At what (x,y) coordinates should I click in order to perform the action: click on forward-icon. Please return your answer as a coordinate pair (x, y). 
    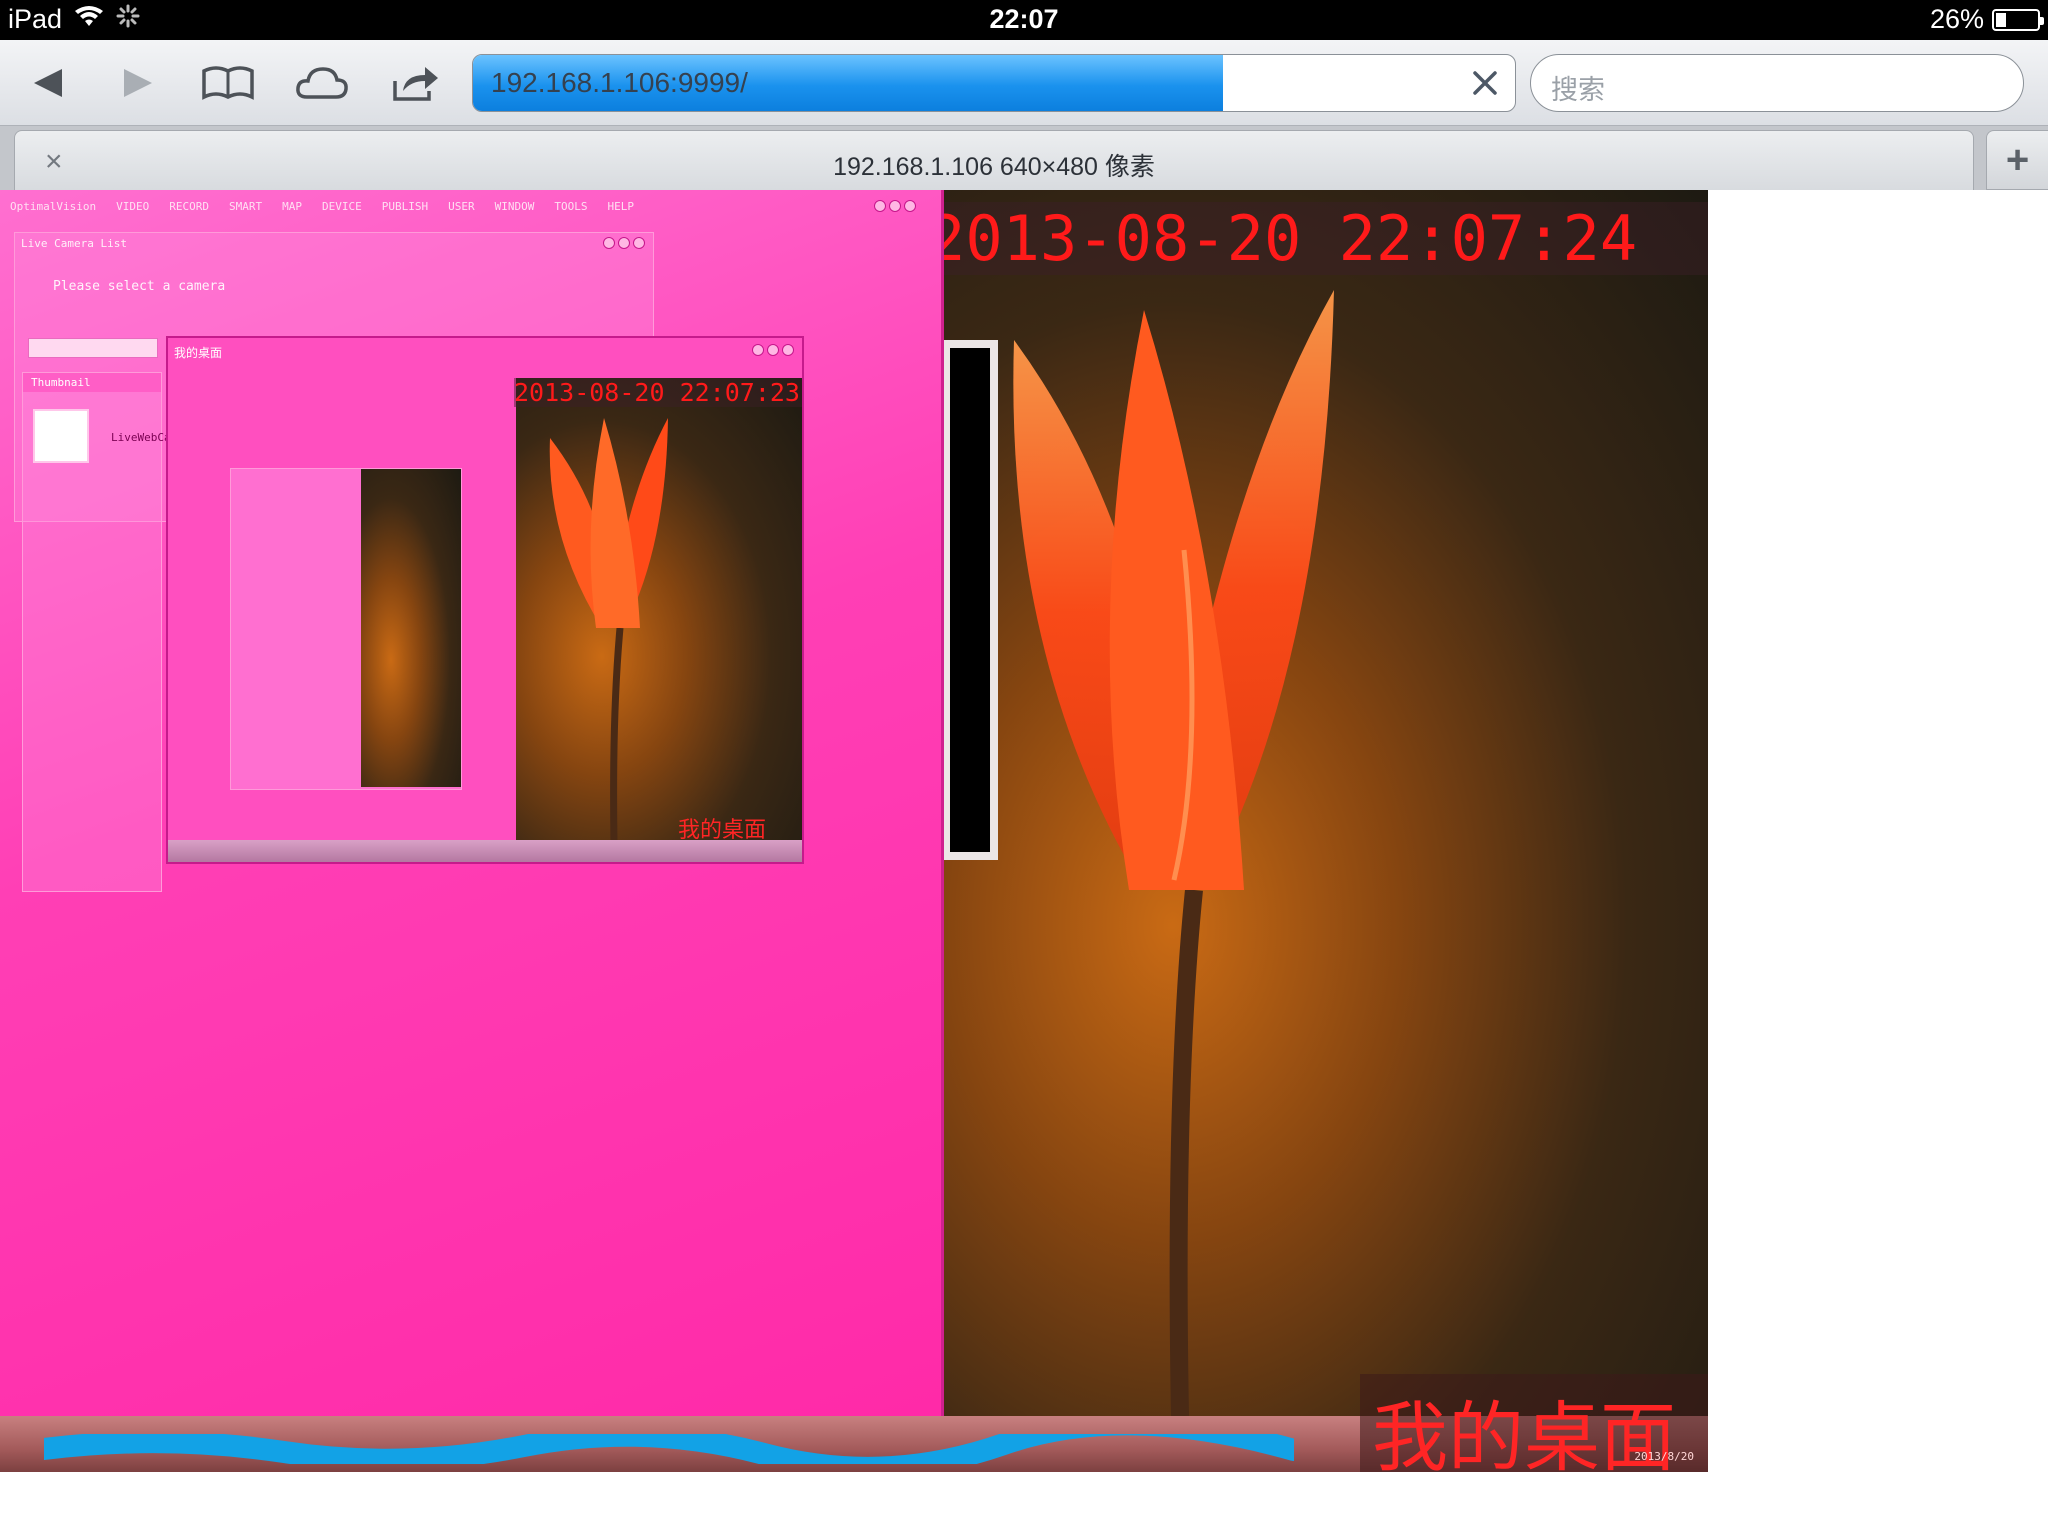
    Looking at the image, I should click on (138, 83).